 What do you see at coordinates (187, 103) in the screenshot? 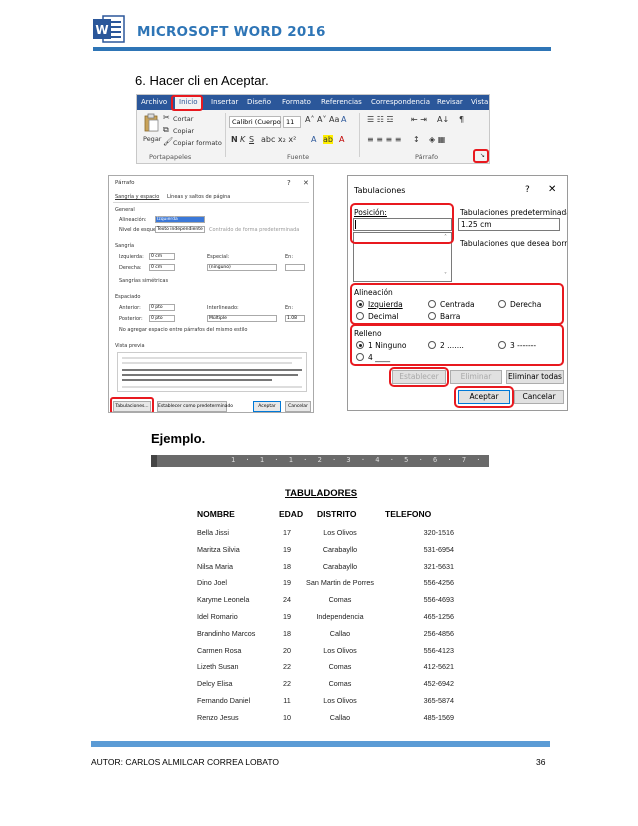
I see `inicio-highlight` at bounding box center [187, 103].